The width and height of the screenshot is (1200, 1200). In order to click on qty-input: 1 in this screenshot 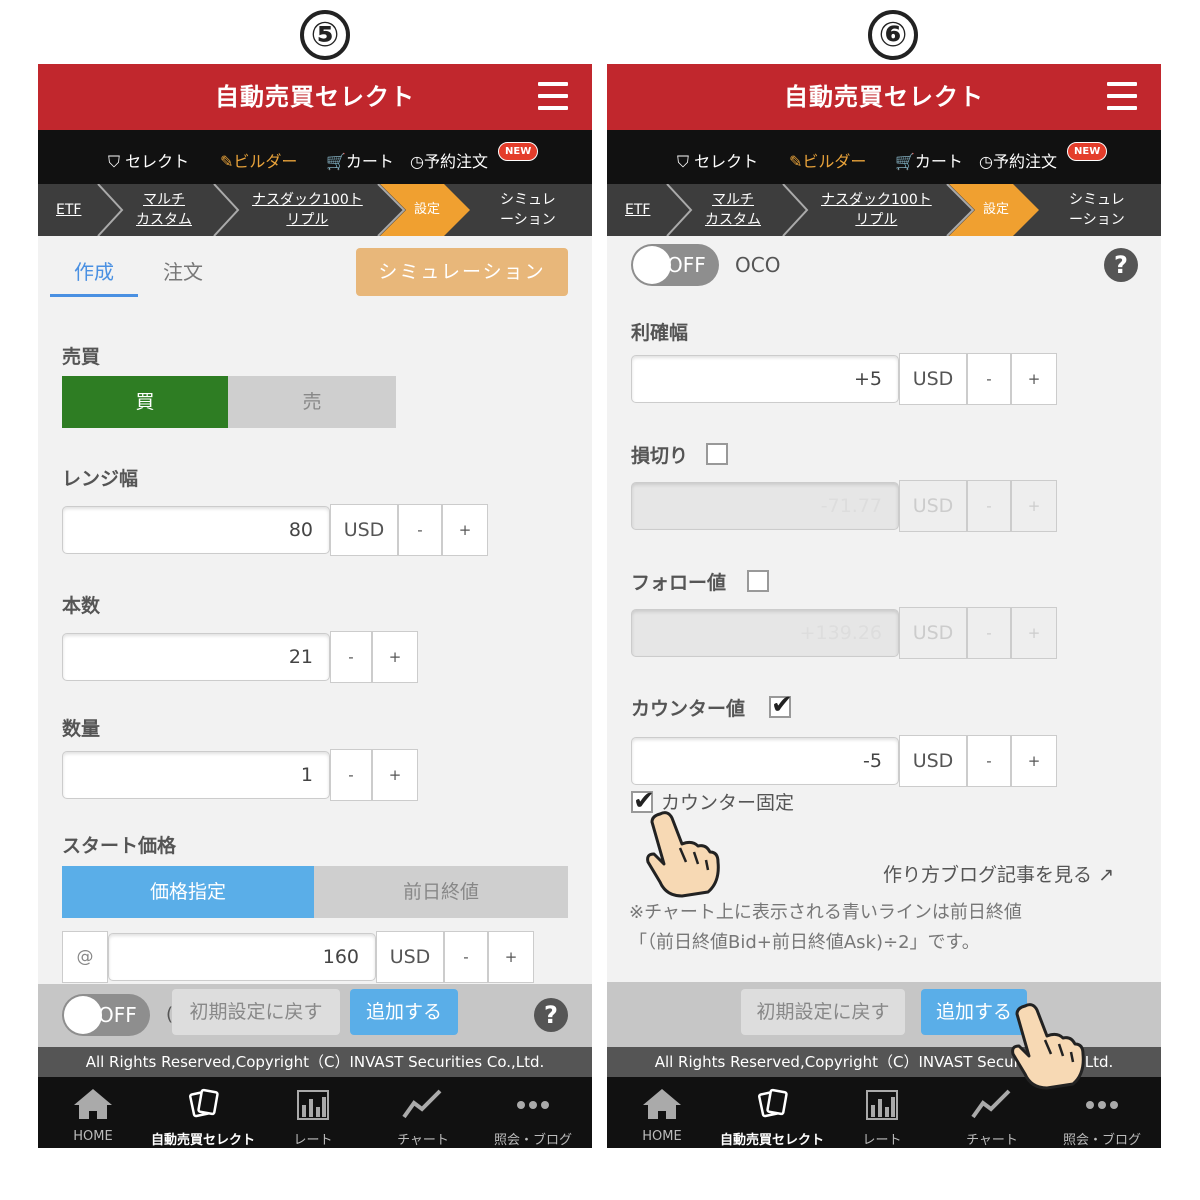, I will do `click(196, 775)`.